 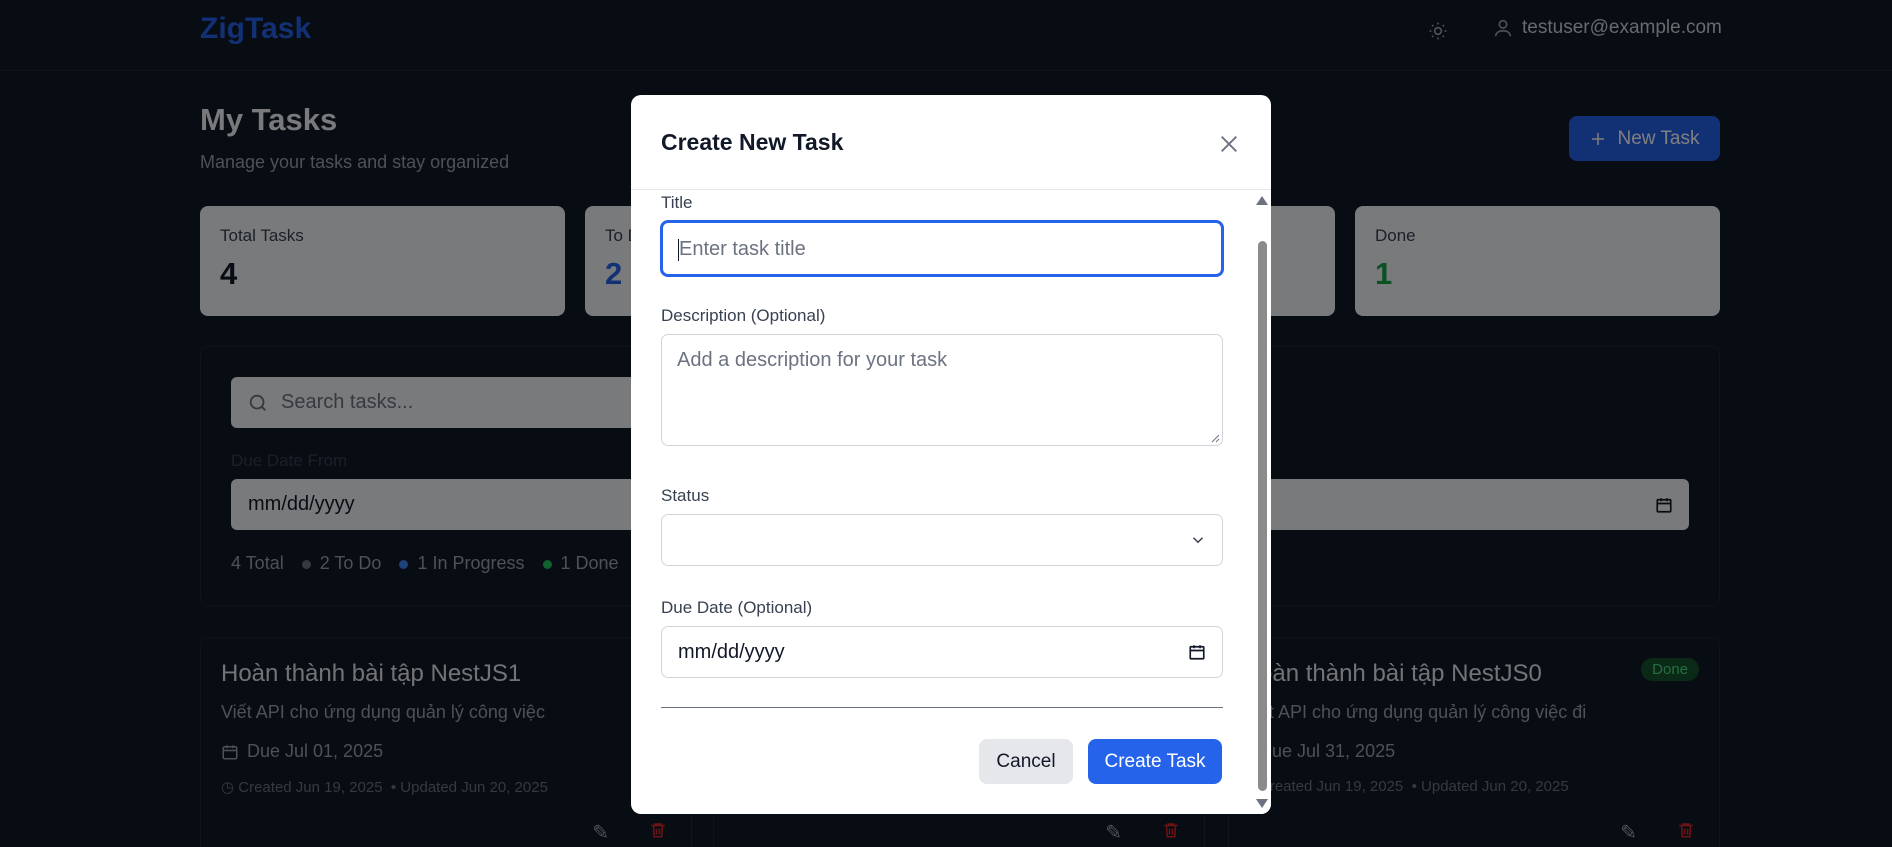 I want to click on dialog-header: Create New Task, so click(x=951, y=142).